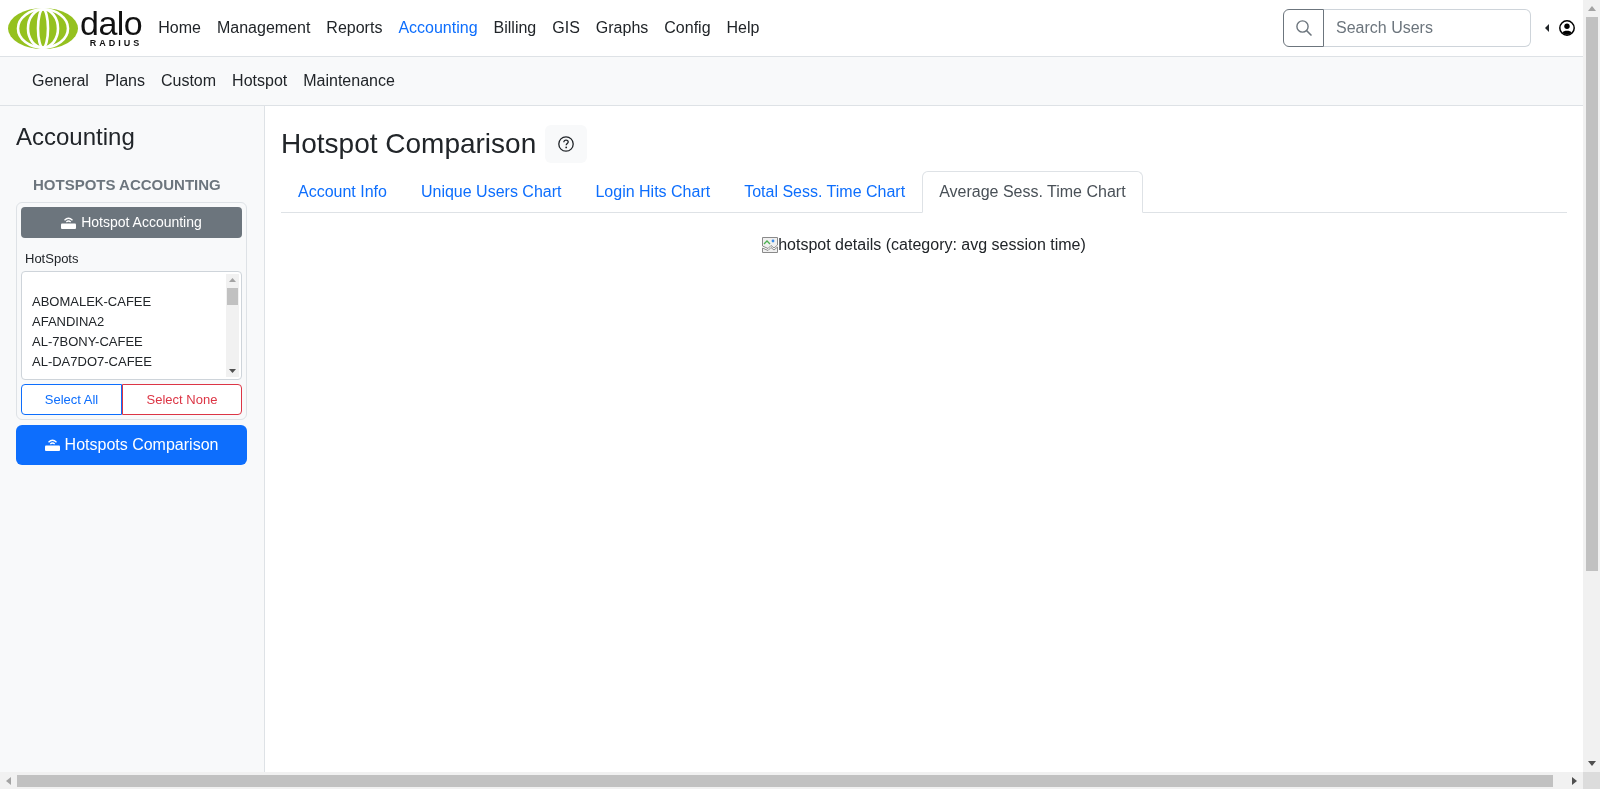  I want to click on tab: Total Sess. Time Chart, so click(825, 192).